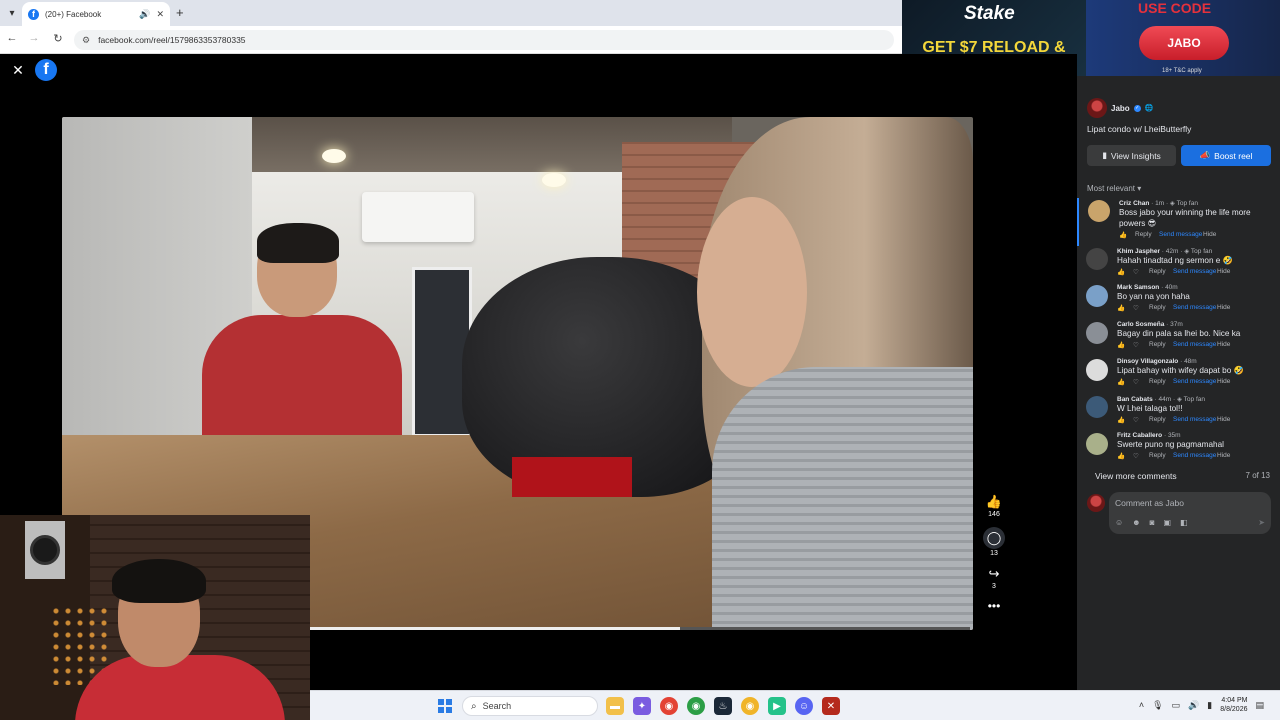  I want to click on commenter-name: Dinsoy Villagonzalo, so click(1147, 361).